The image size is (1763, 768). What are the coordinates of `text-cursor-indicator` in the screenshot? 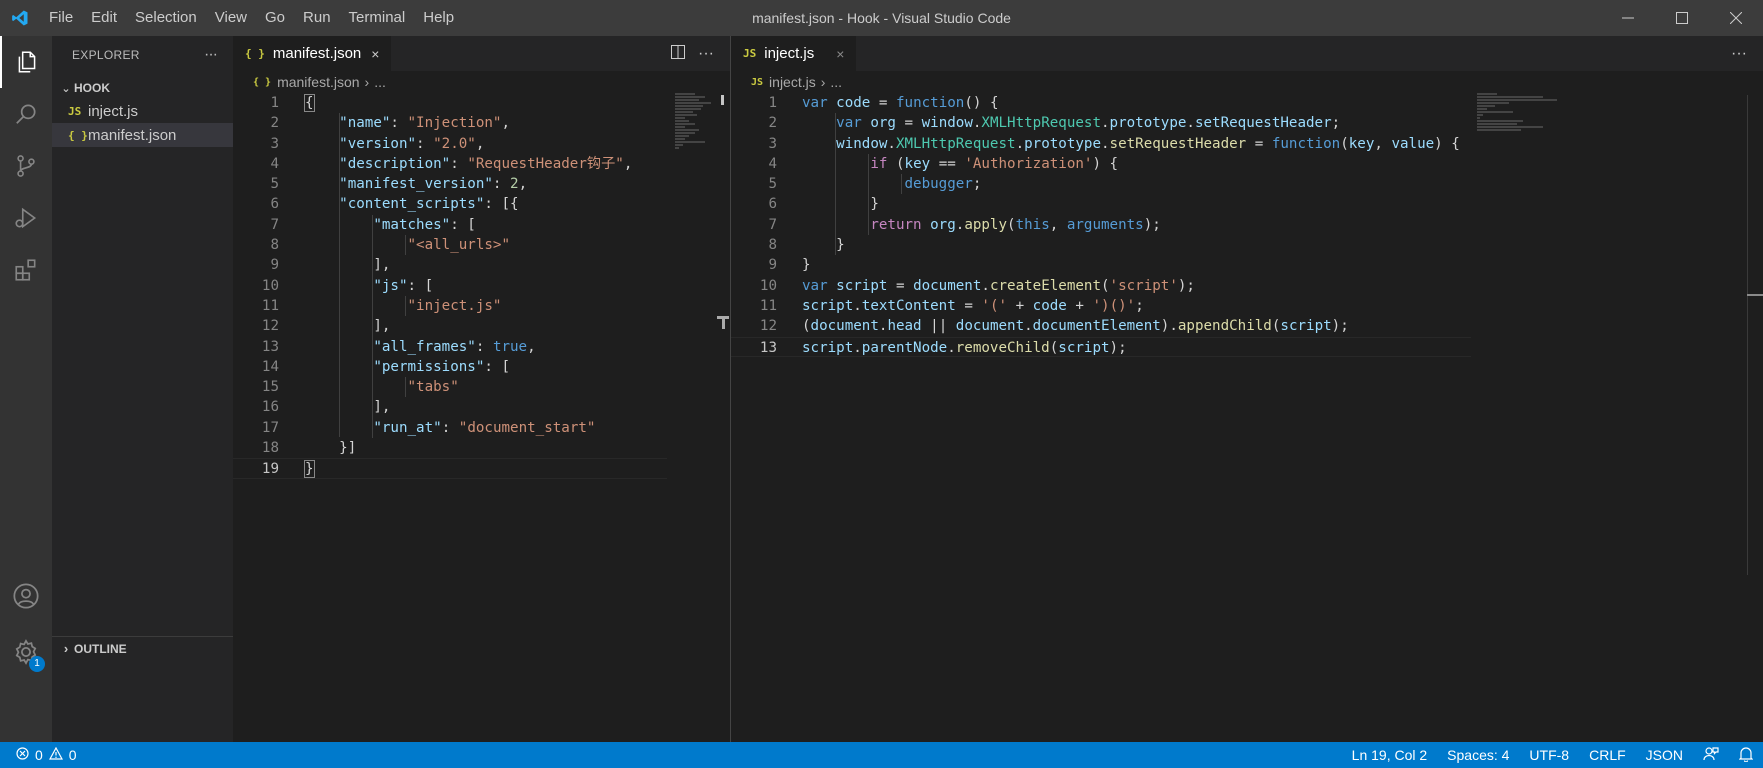 It's located at (723, 322).